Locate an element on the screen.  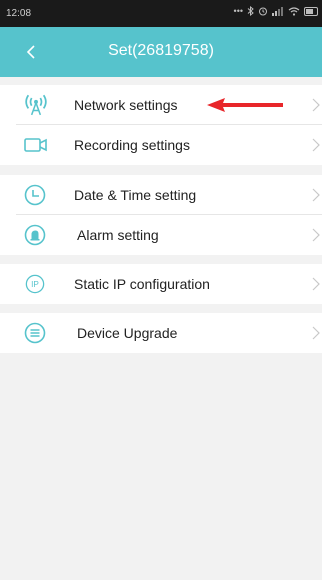
settings-group-time-alarm: Date & Time setting Alarm setting is located at coordinates (161, 215).